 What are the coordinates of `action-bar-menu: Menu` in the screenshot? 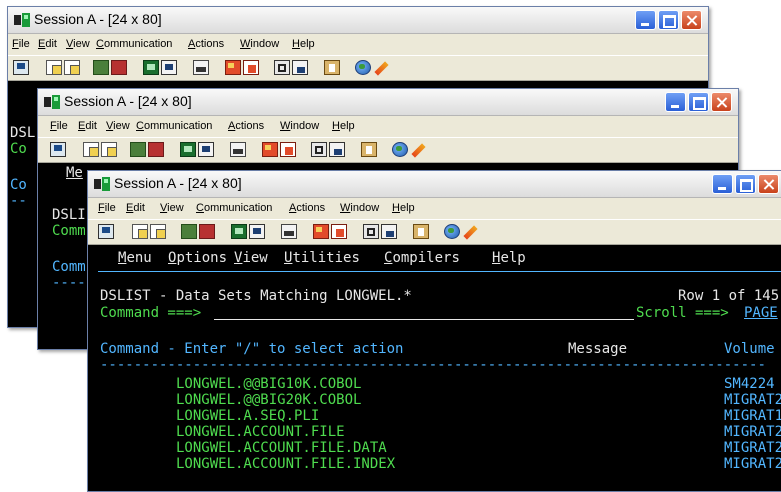 It's located at (135, 258).